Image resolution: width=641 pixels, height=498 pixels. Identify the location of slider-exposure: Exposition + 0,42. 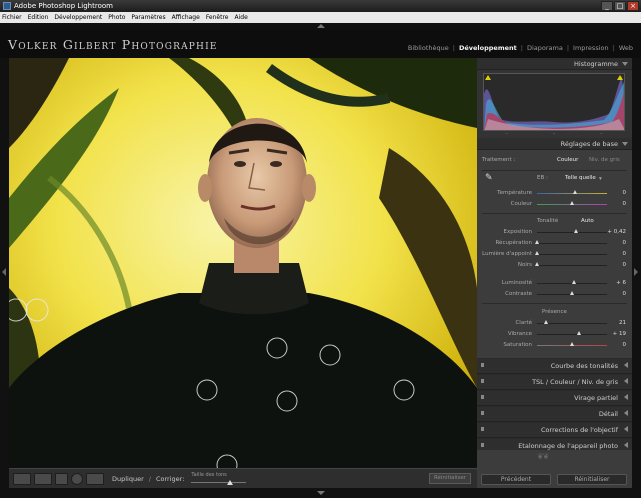
(554, 232).